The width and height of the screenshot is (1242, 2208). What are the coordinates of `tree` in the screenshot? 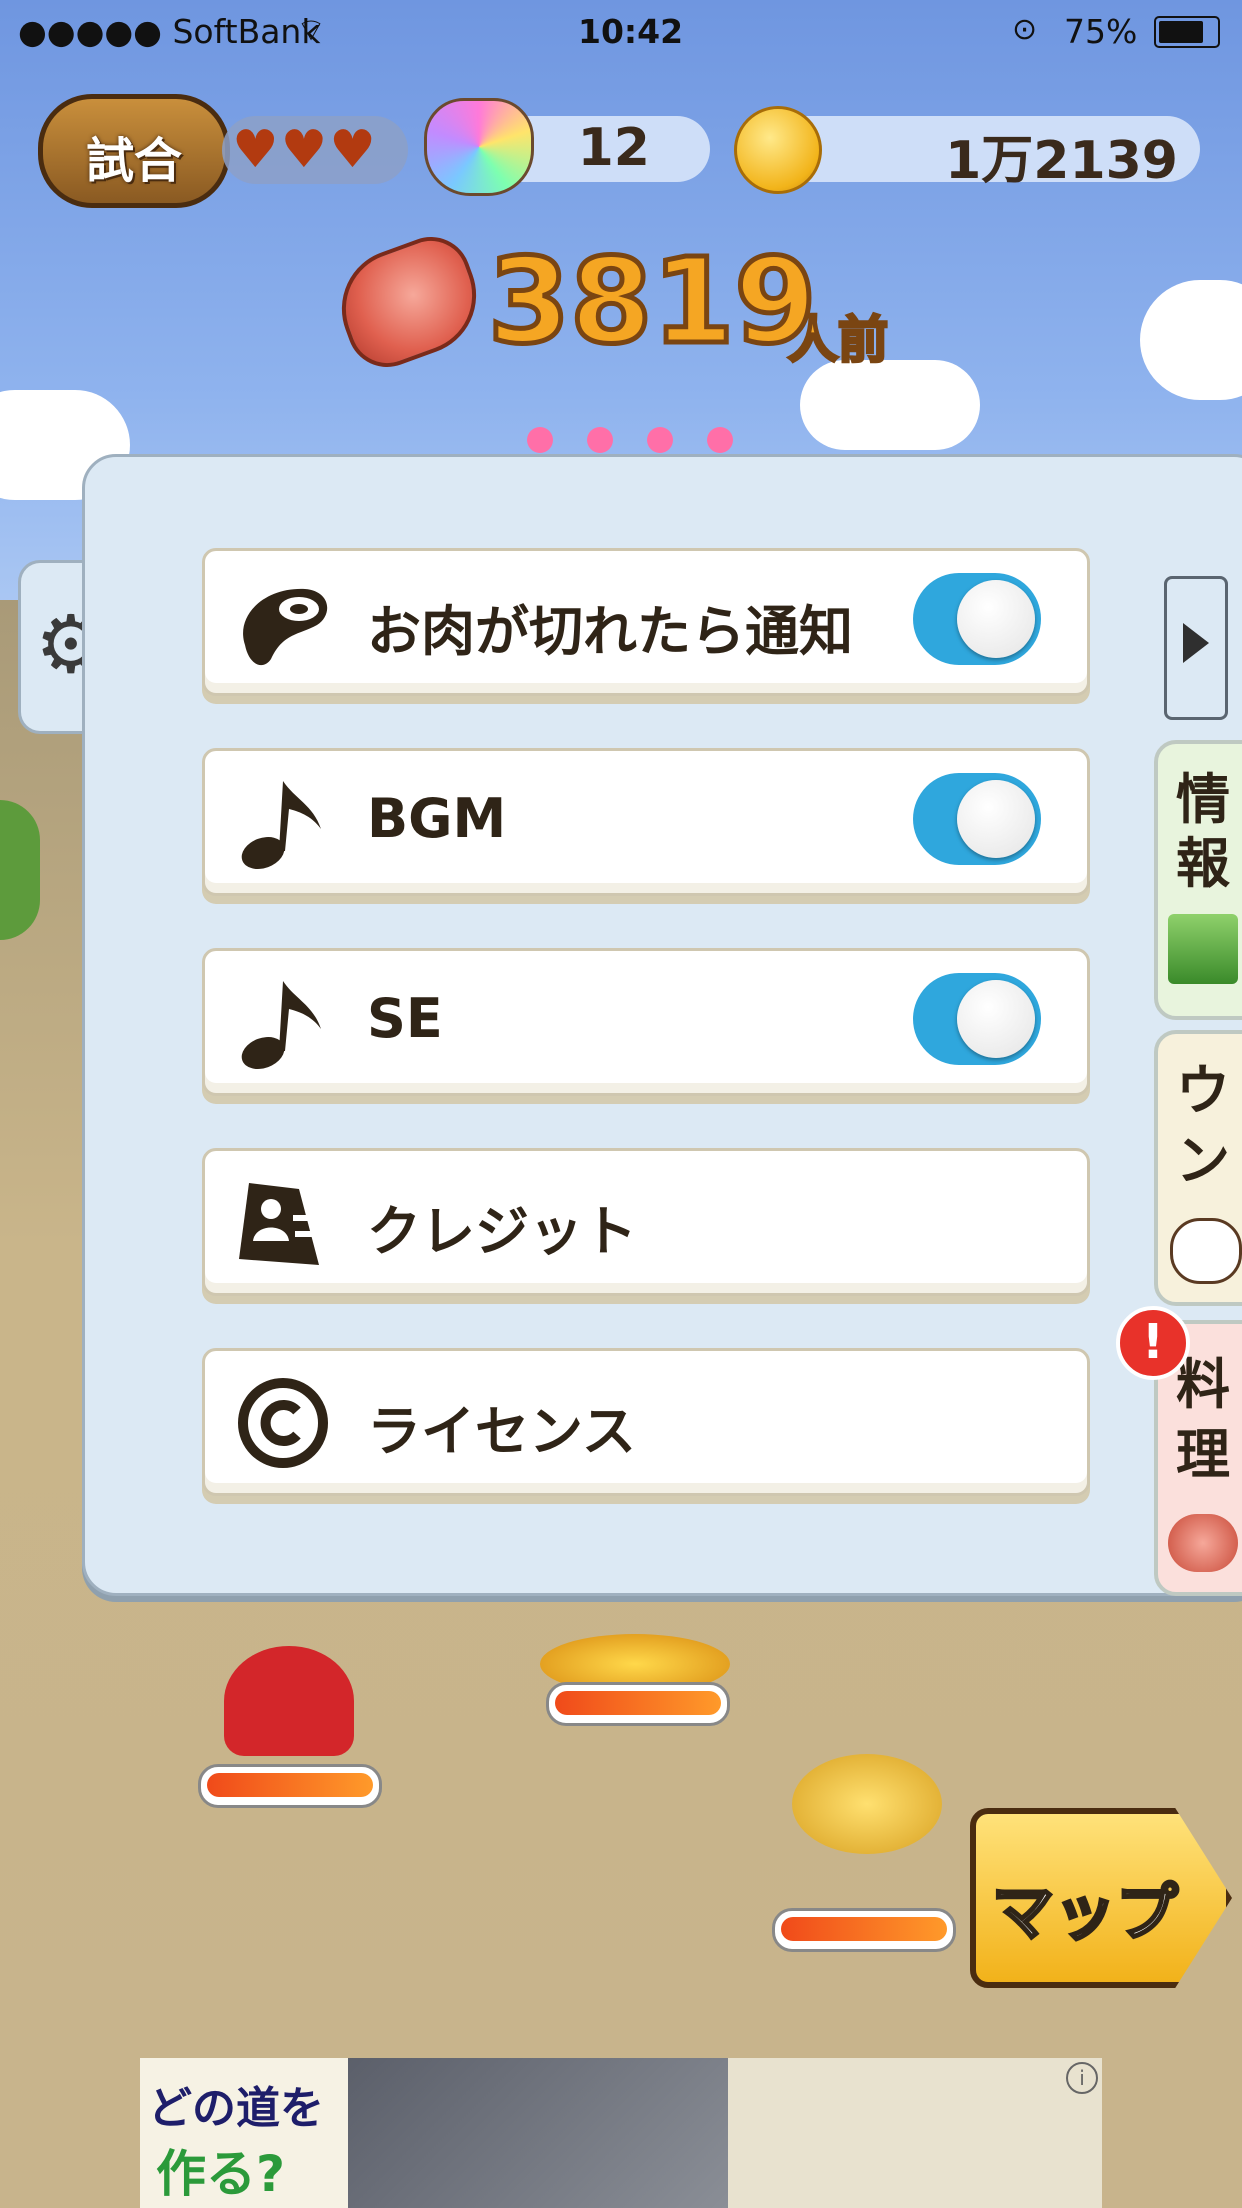 It's located at (20, 870).